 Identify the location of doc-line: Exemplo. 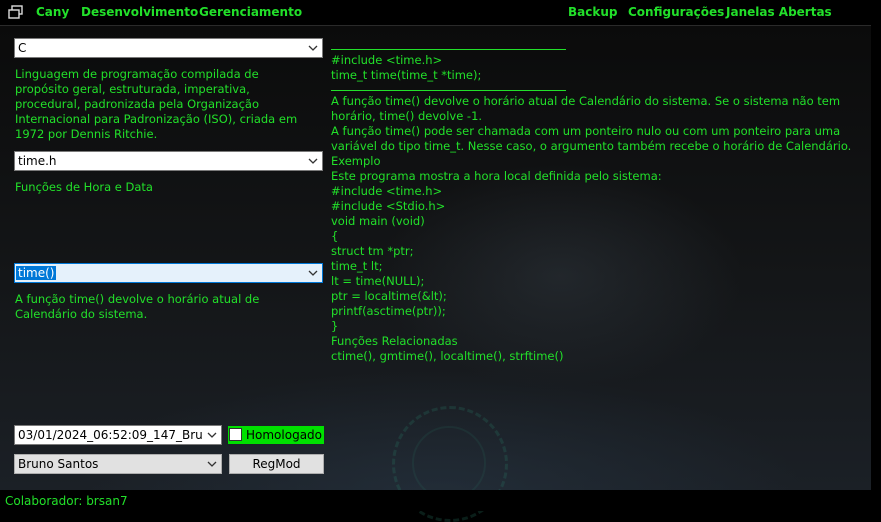
(356, 161).